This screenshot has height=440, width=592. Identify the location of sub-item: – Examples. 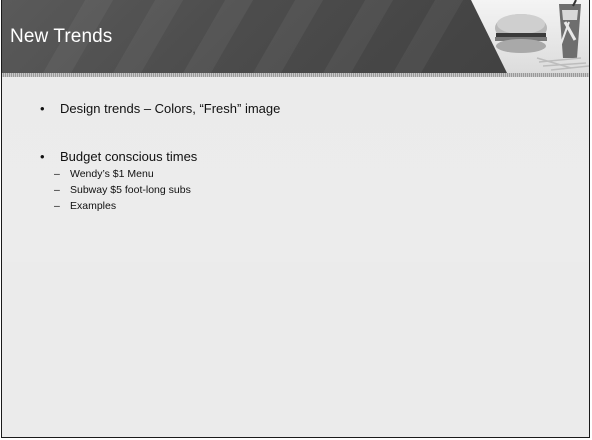
(85, 206).